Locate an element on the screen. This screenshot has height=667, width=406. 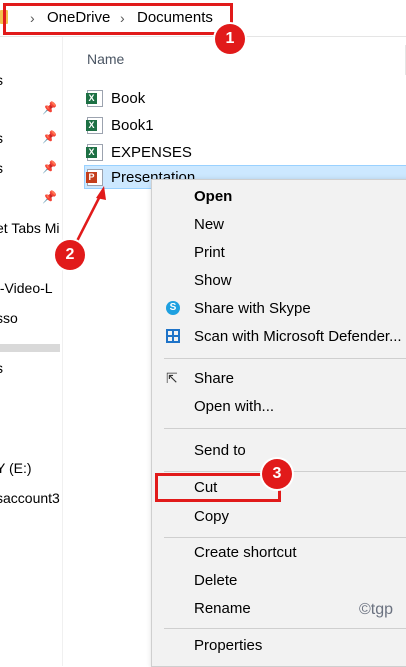
annotation-badge-2: 2 is located at coordinates (70, 255).